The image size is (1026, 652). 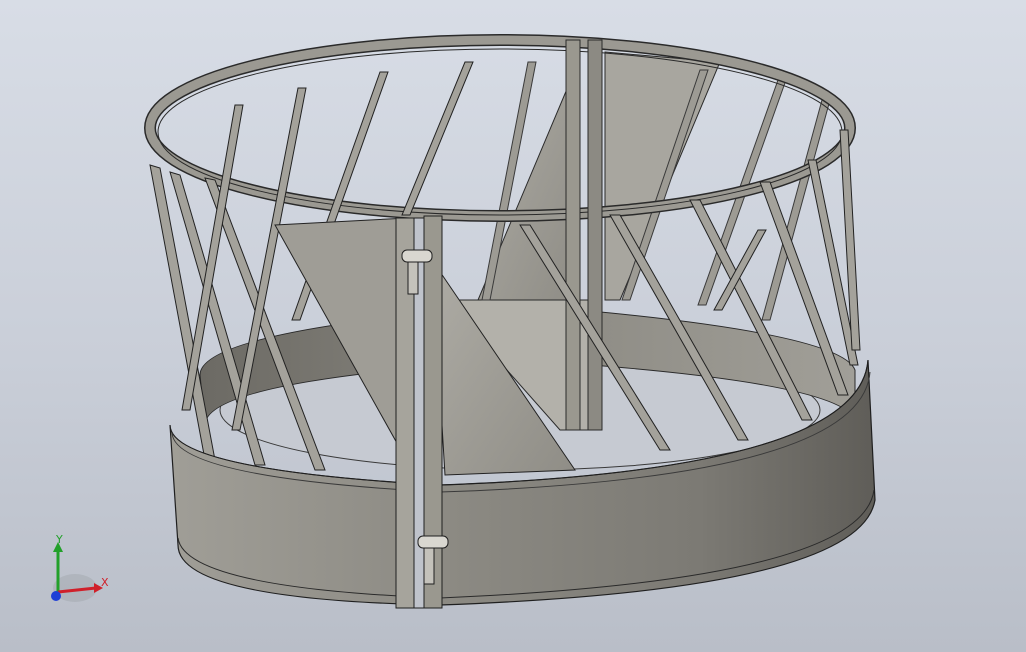 I want to click on x-axis-label: X, so click(x=105, y=582).